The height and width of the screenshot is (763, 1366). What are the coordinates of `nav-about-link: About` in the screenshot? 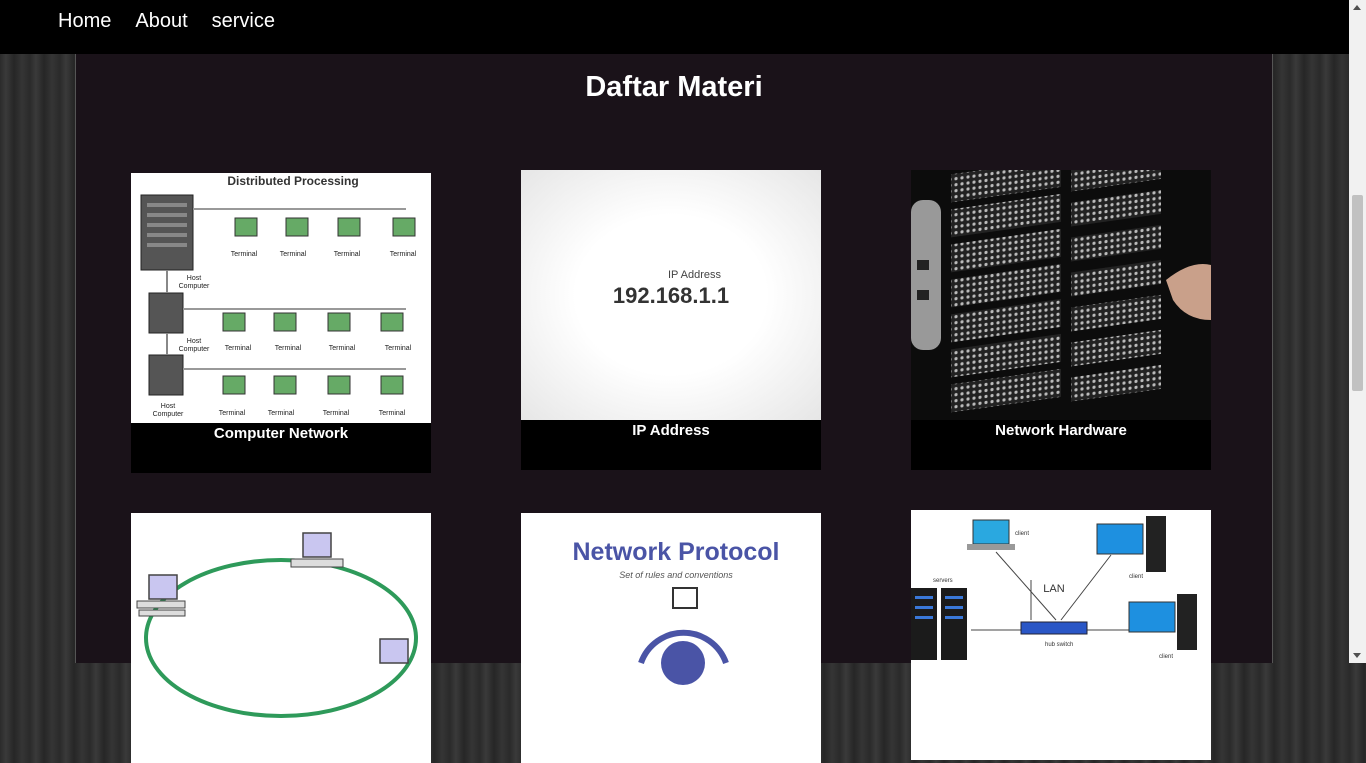 It's located at (161, 21).